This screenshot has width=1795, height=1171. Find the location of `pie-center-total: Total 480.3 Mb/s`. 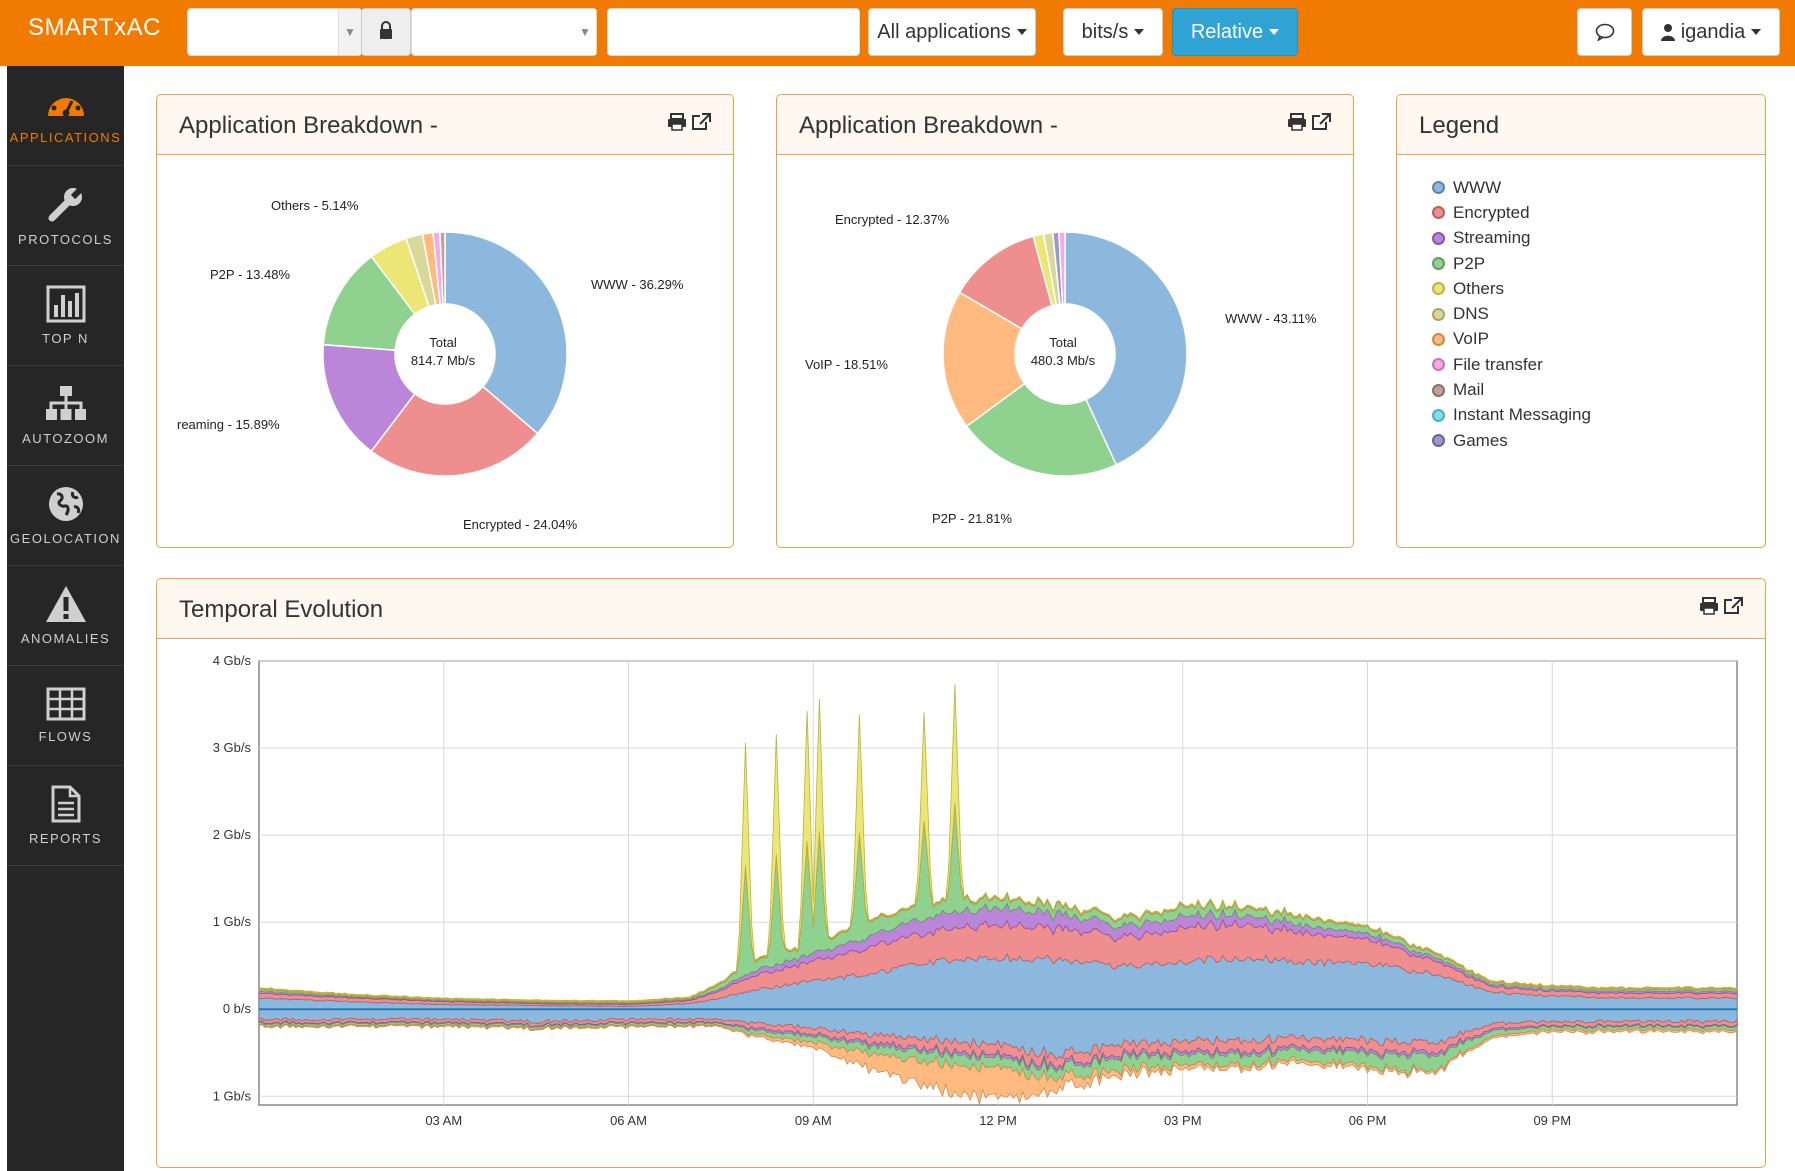

pie-center-total: Total 480.3 Mb/s is located at coordinates (1063, 352).